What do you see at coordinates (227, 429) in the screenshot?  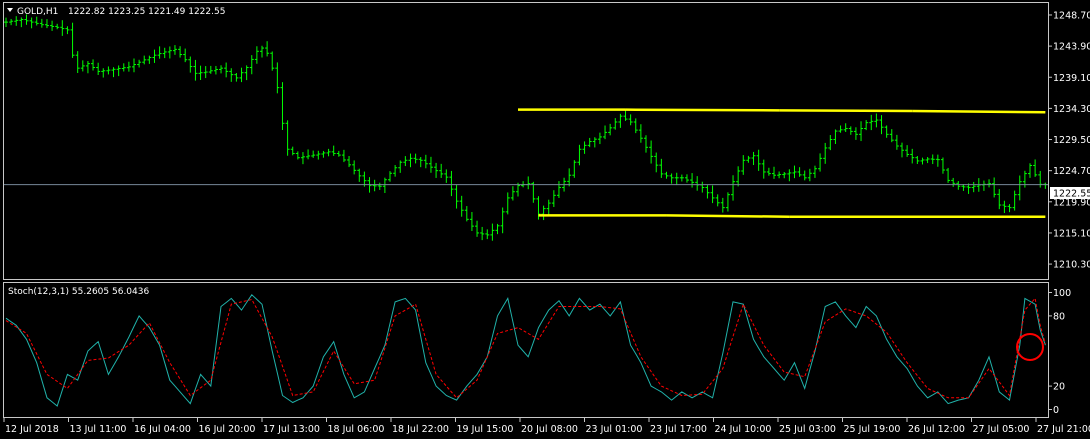 I see `time-tick-label: 16 Jul 20:00` at bounding box center [227, 429].